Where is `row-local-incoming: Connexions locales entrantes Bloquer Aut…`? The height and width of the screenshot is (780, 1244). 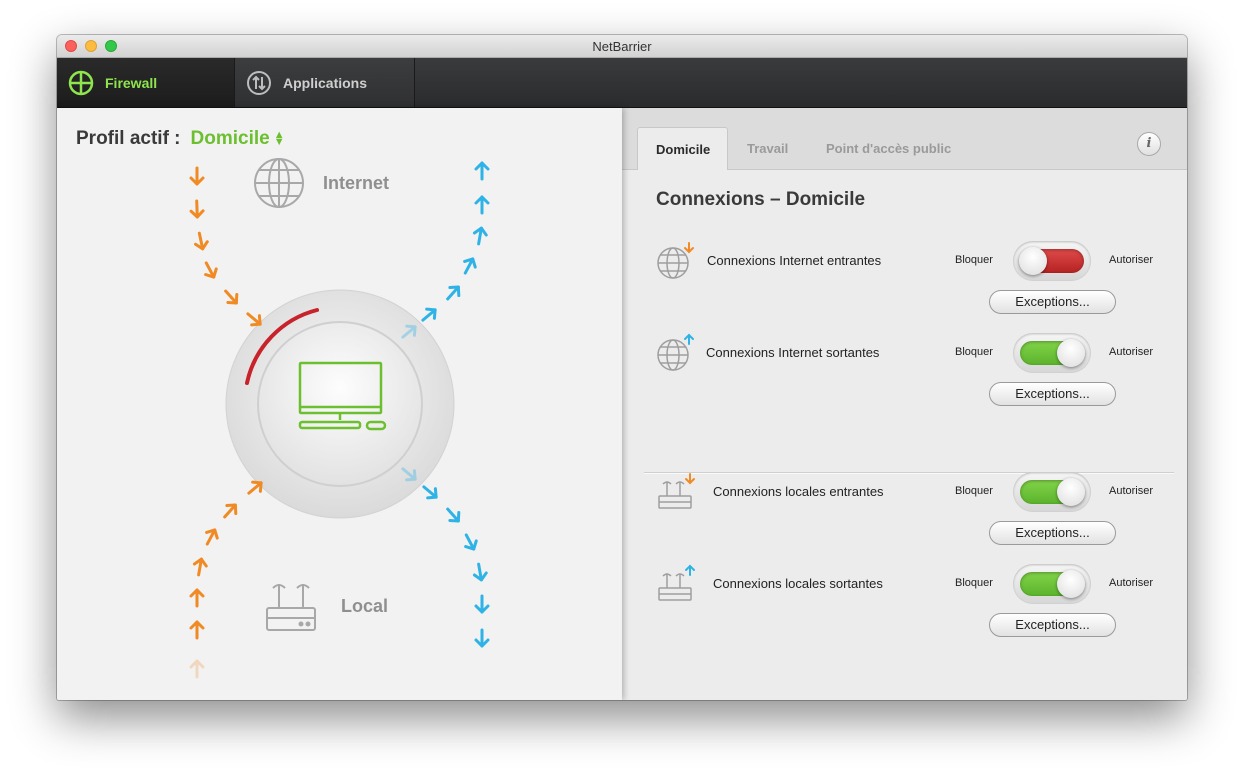 row-local-incoming: Connexions locales entrantes Bloquer Aut… is located at coordinates (904, 512).